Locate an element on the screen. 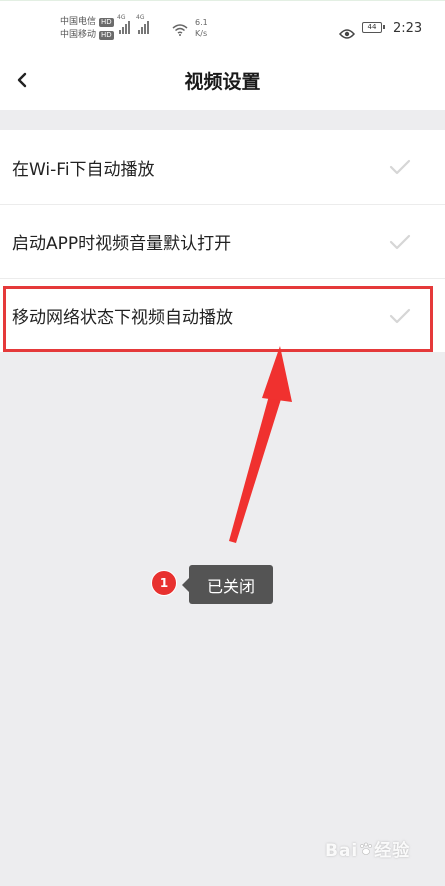 This screenshot has width=445, height=886. watermark-brand-right: 经验 is located at coordinates (392, 851).